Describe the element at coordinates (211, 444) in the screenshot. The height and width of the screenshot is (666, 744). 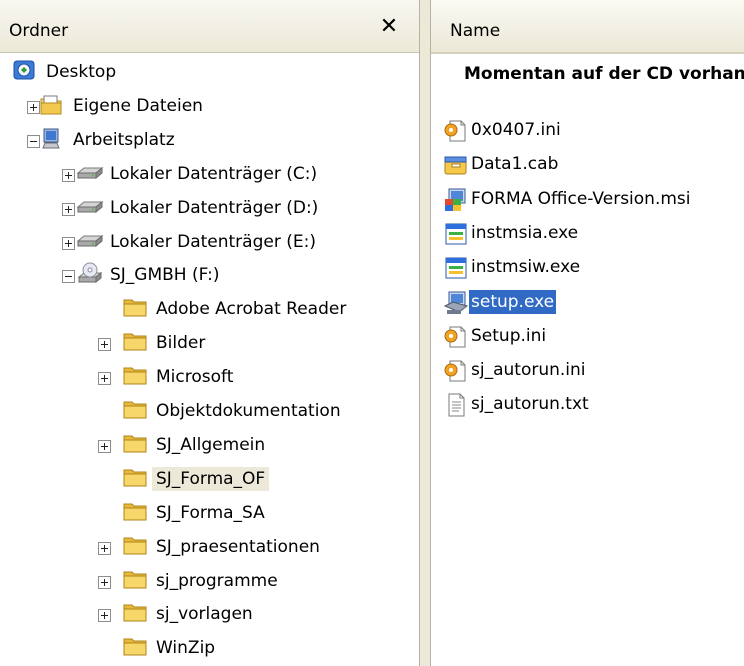
I see `tree-item-label: SJ_Allgemein` at that location.